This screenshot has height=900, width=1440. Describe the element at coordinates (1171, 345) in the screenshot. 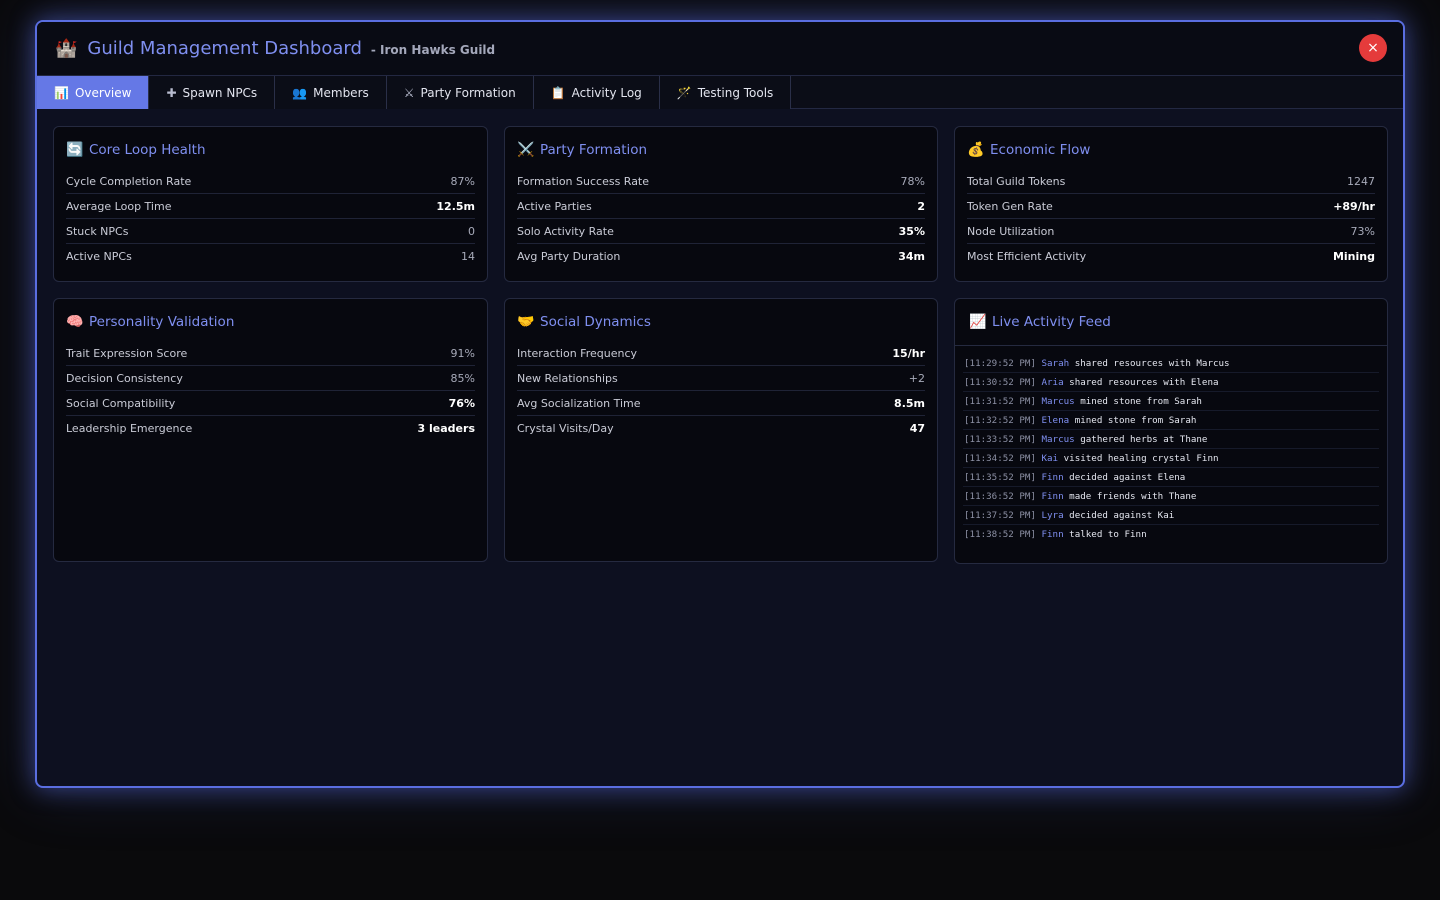

I see `divider` at that location.